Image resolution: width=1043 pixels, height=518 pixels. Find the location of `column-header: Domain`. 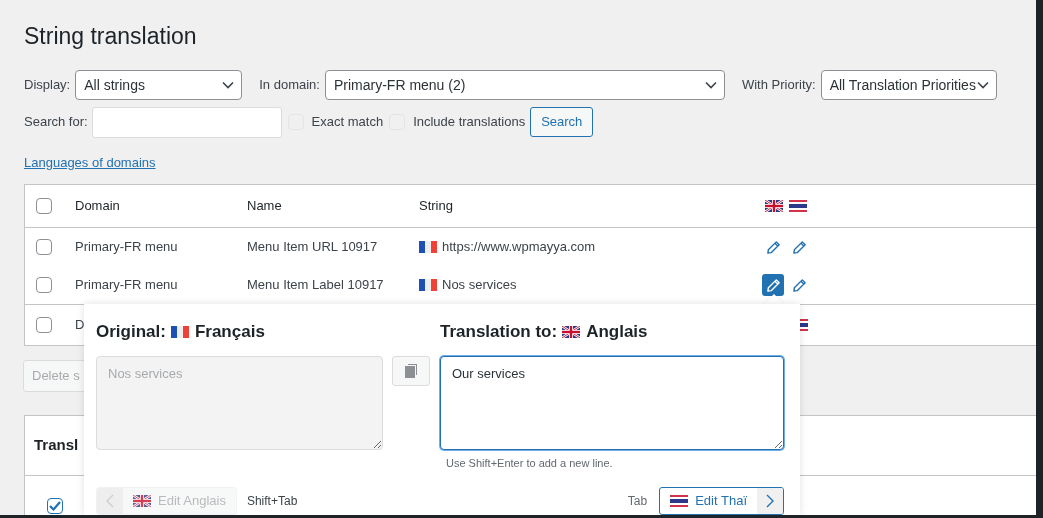

column-header: Domain is located at coordinates (97, 206).